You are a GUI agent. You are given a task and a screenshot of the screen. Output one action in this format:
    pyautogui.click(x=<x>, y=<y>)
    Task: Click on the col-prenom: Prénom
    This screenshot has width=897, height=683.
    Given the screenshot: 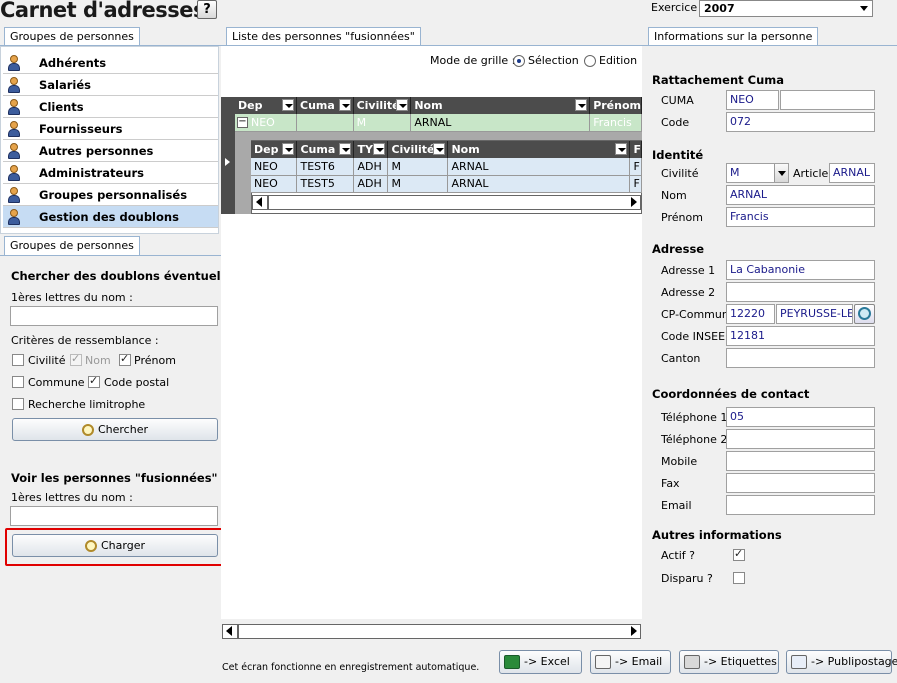 What is the action you would take?
    pyautogui.click(x=615, y=105)
    